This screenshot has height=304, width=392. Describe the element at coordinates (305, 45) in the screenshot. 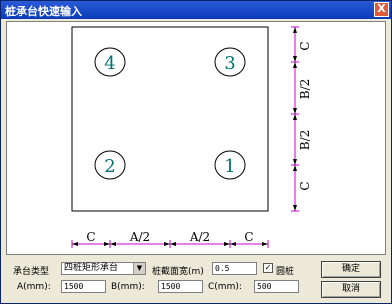

I see `dim-c-right-top: C` at that location.